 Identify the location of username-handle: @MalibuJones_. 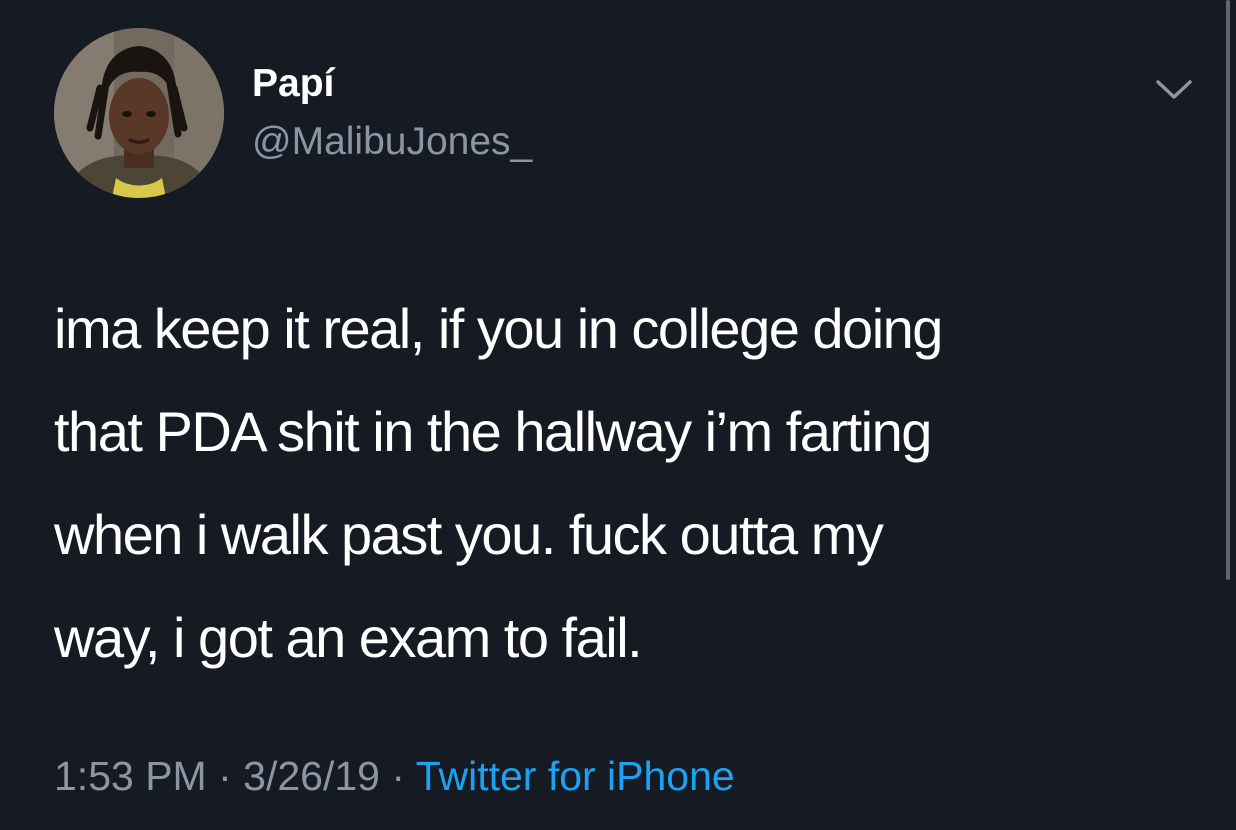
(392, 142).